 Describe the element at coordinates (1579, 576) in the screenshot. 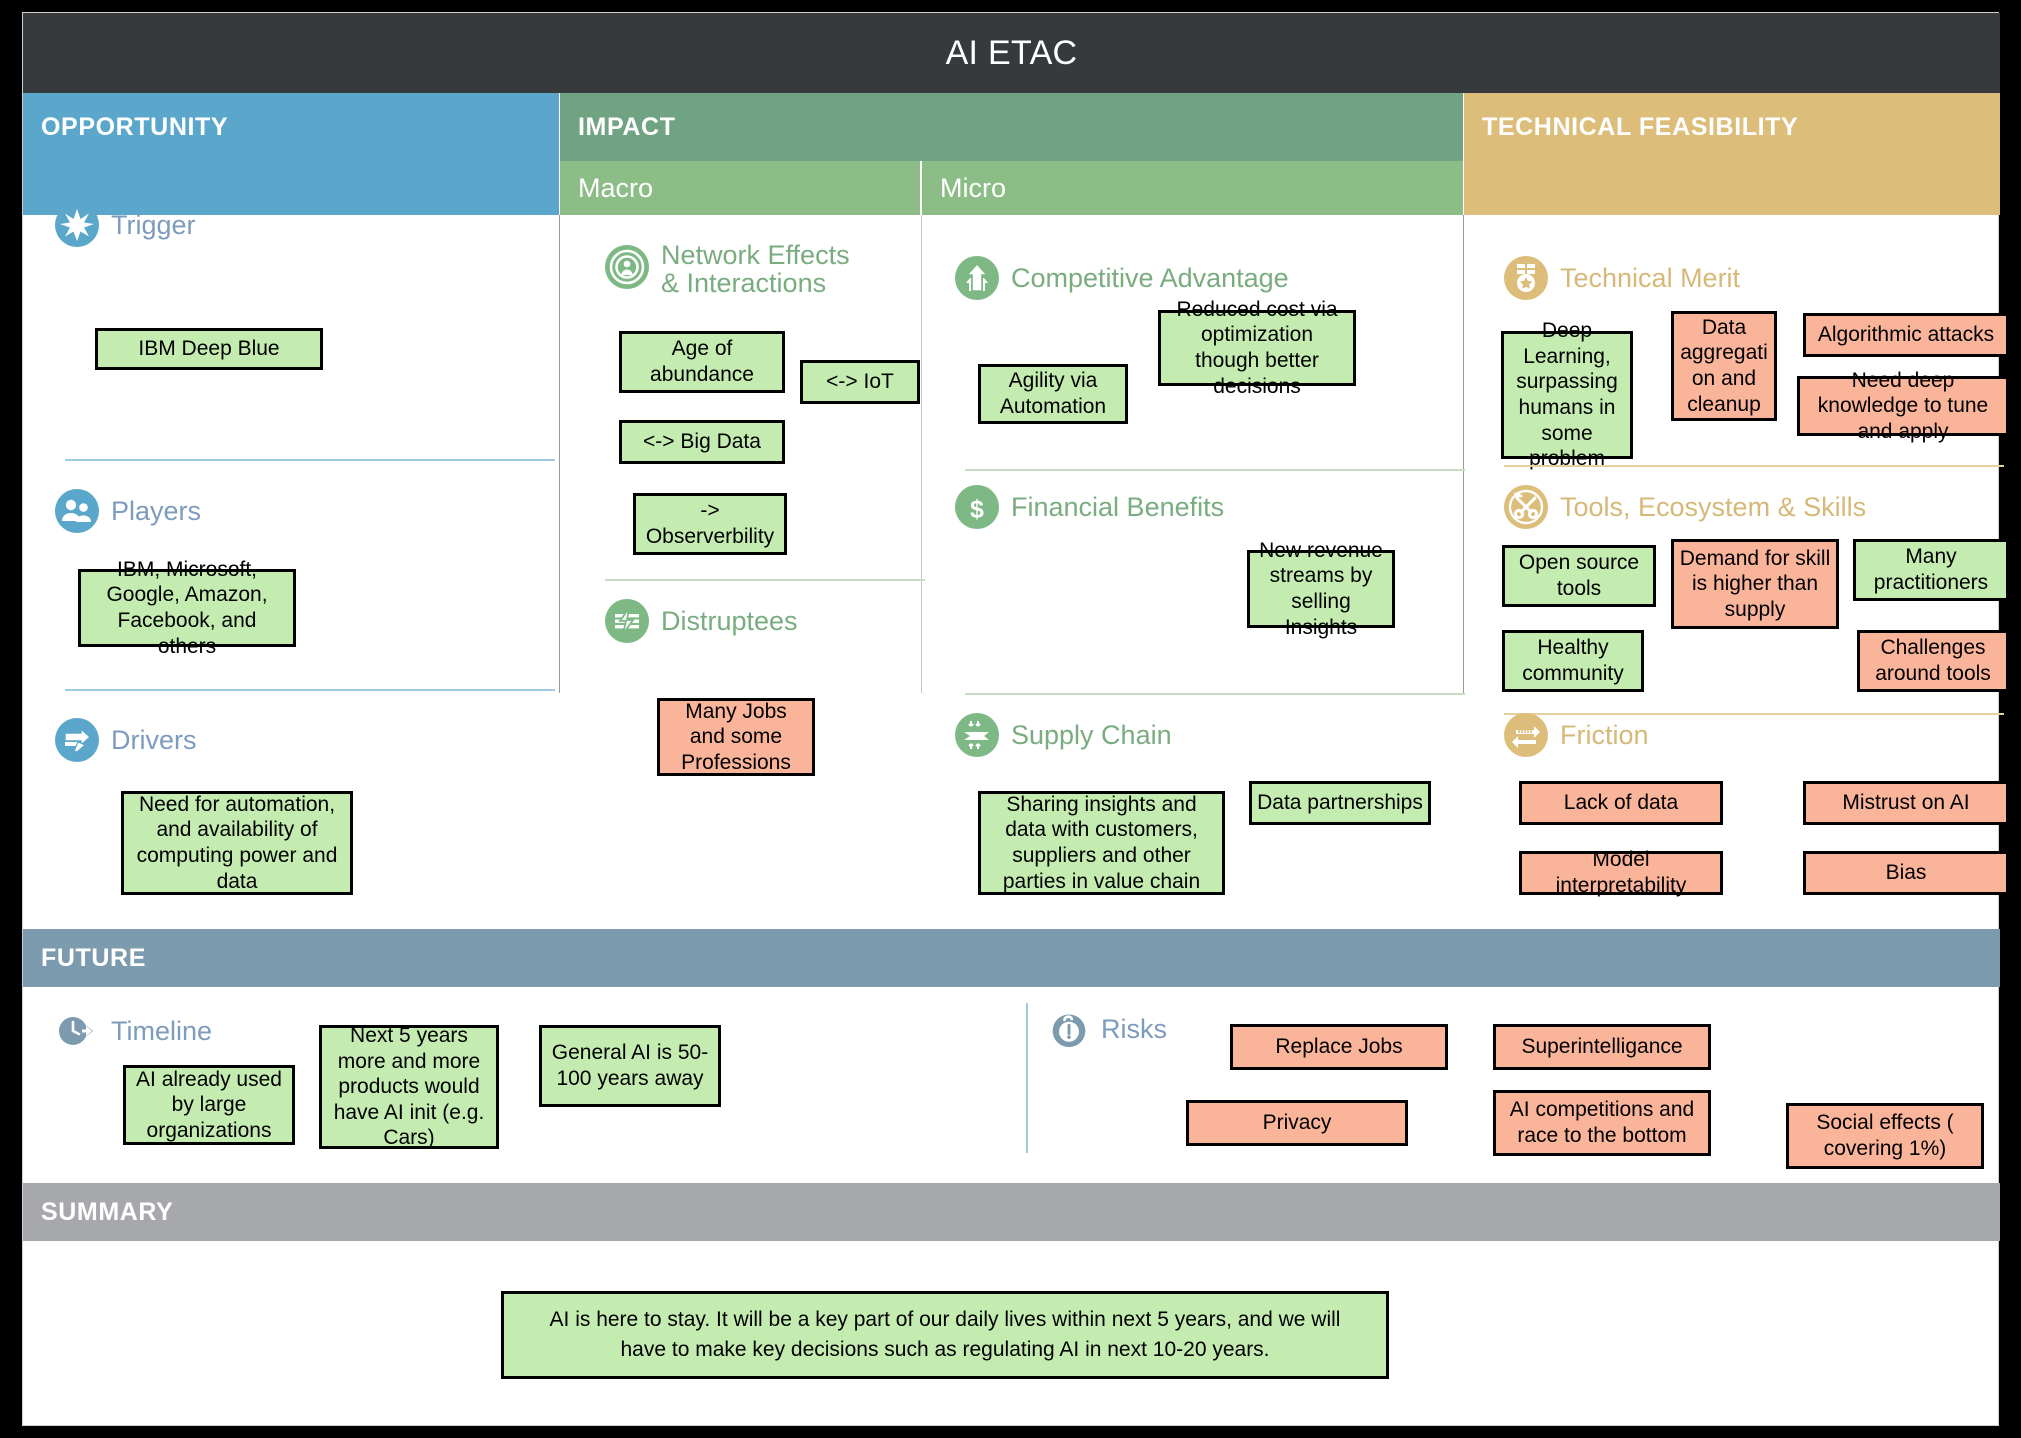

I see `note-open-source-tools: Open source tools` at that location.